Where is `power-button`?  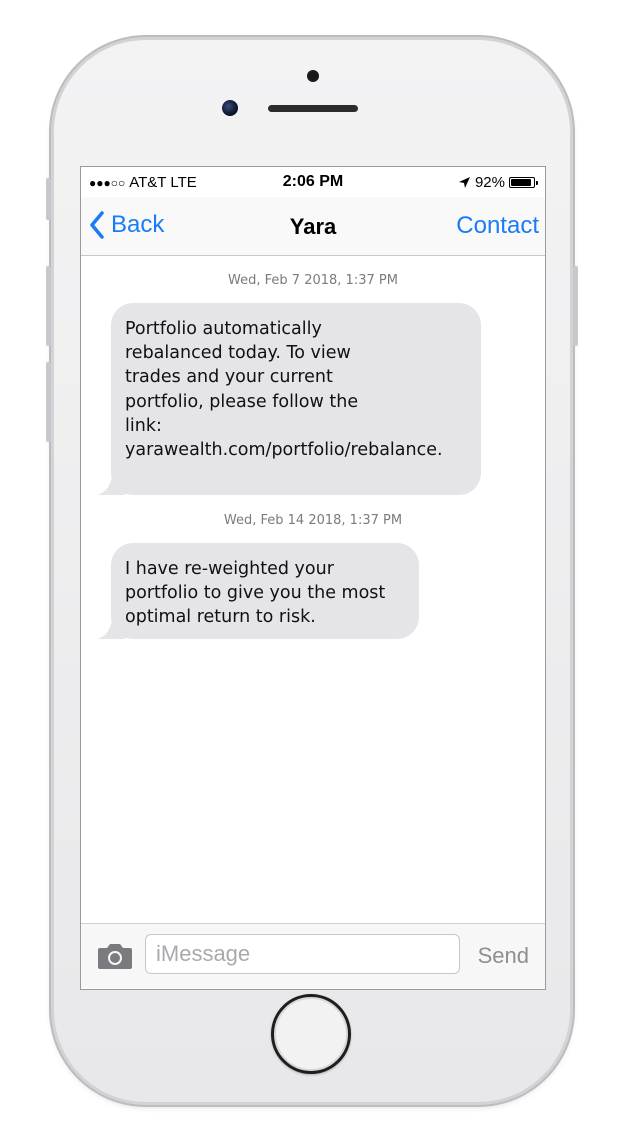
power-button is located at coordinates (575, 306).